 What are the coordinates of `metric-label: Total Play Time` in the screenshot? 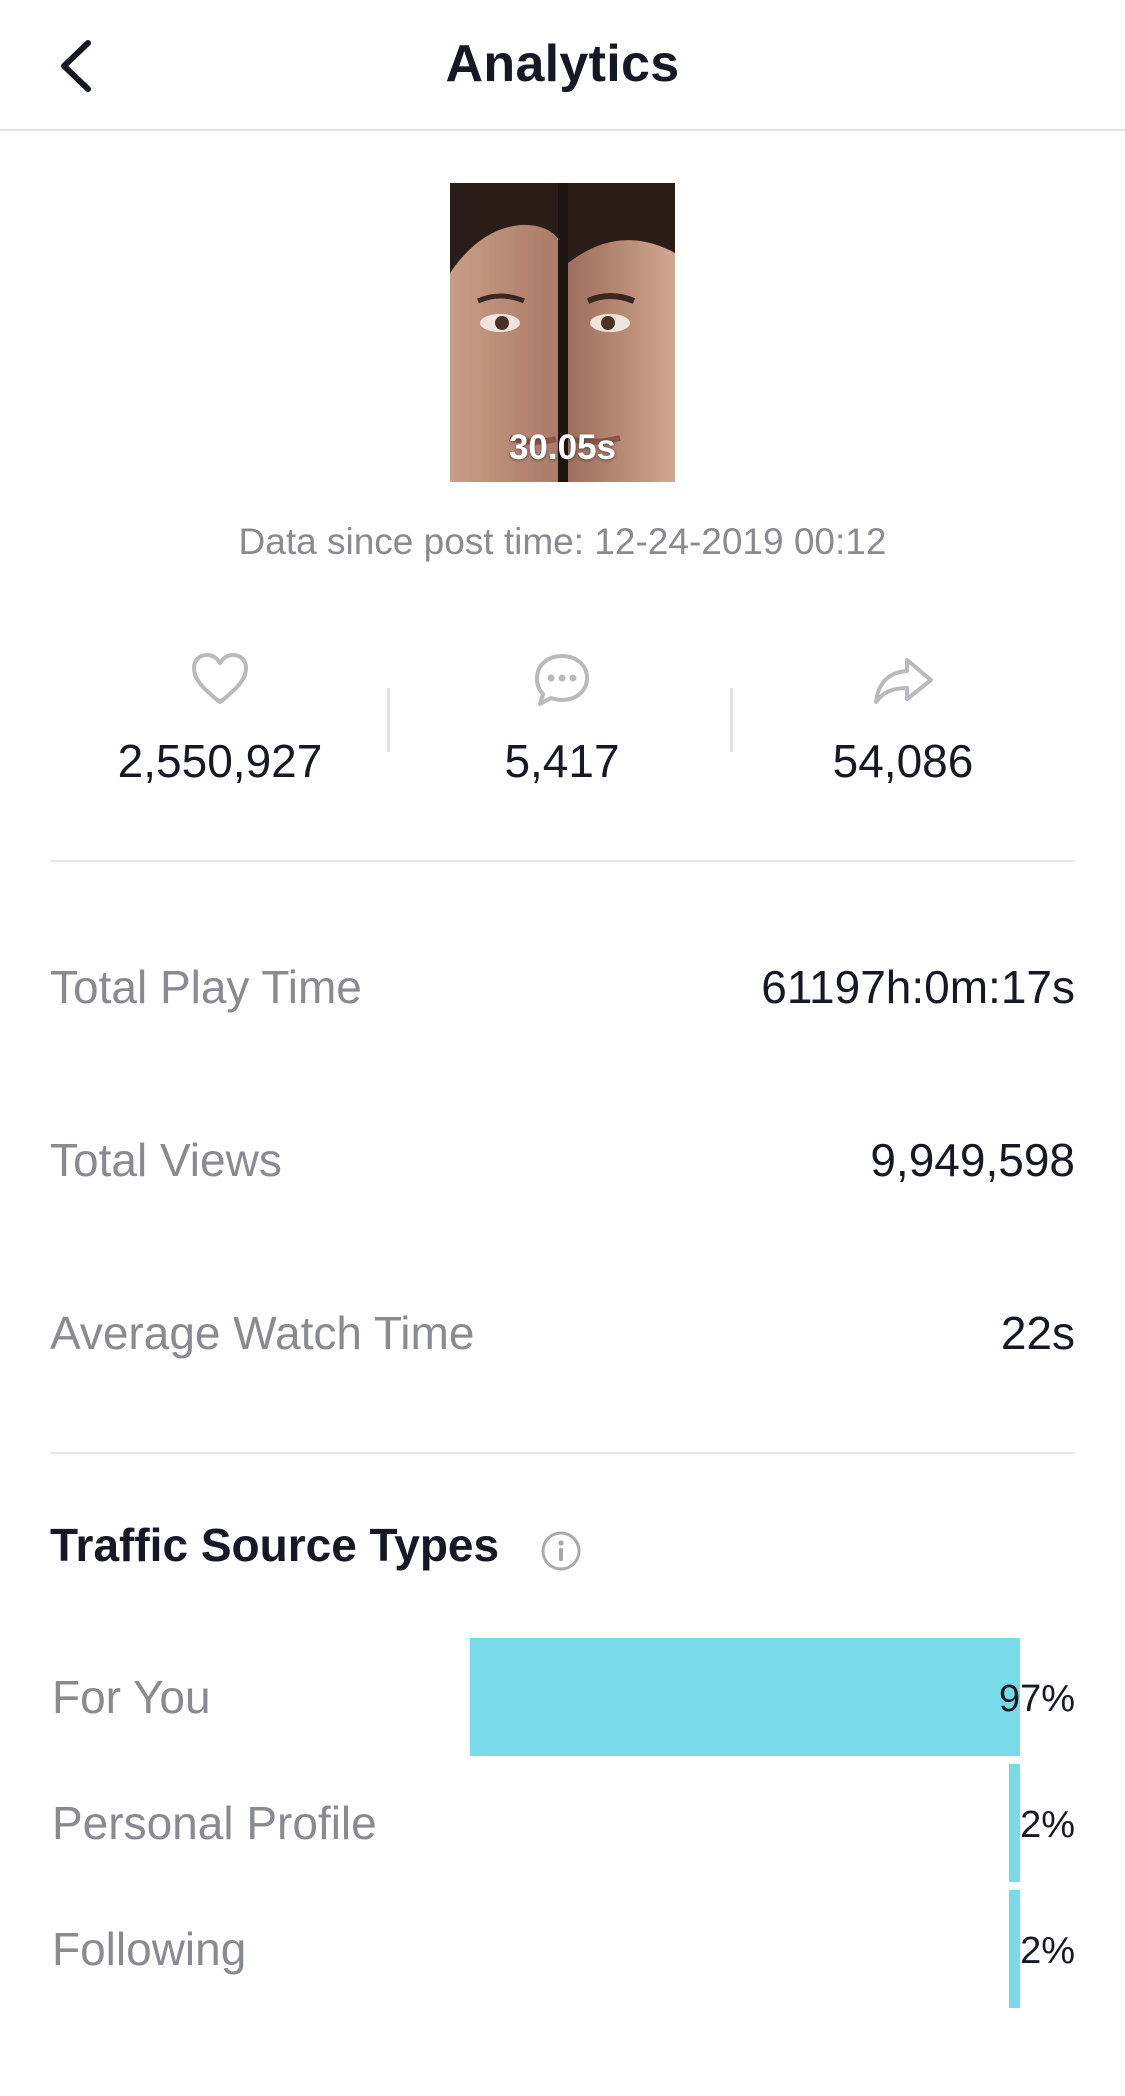 It's located at (206, 987).